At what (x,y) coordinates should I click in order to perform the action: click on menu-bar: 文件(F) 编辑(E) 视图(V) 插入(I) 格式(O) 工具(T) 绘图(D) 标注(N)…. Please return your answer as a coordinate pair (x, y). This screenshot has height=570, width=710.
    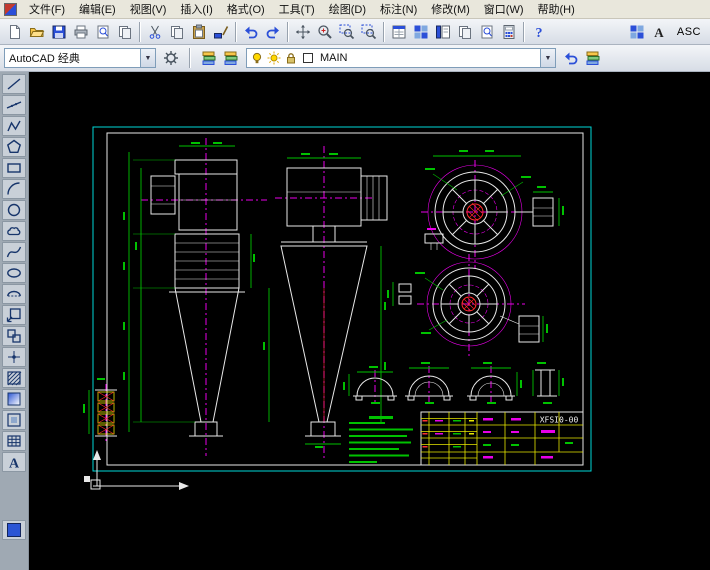
    Looking at the image, I should click on (355, 9).